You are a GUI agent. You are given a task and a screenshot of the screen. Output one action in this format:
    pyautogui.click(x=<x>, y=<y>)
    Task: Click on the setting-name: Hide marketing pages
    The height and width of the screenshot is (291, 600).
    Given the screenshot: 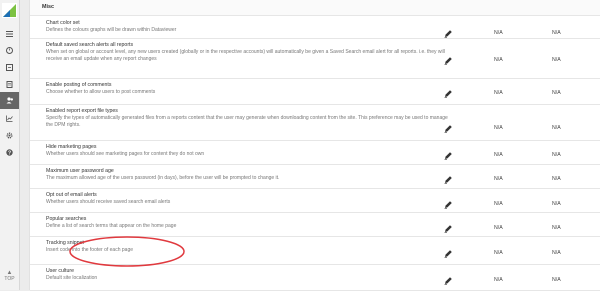 What is the action you would take?
    pyautogui.click(x=71, y=147)
    